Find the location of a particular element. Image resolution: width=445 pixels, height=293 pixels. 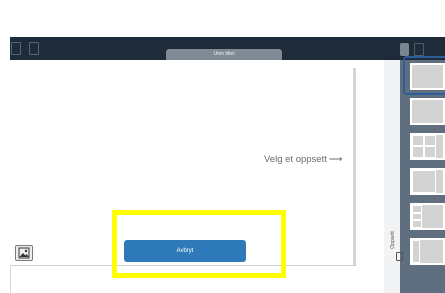

page-icon is located at coordinates (16, 48).